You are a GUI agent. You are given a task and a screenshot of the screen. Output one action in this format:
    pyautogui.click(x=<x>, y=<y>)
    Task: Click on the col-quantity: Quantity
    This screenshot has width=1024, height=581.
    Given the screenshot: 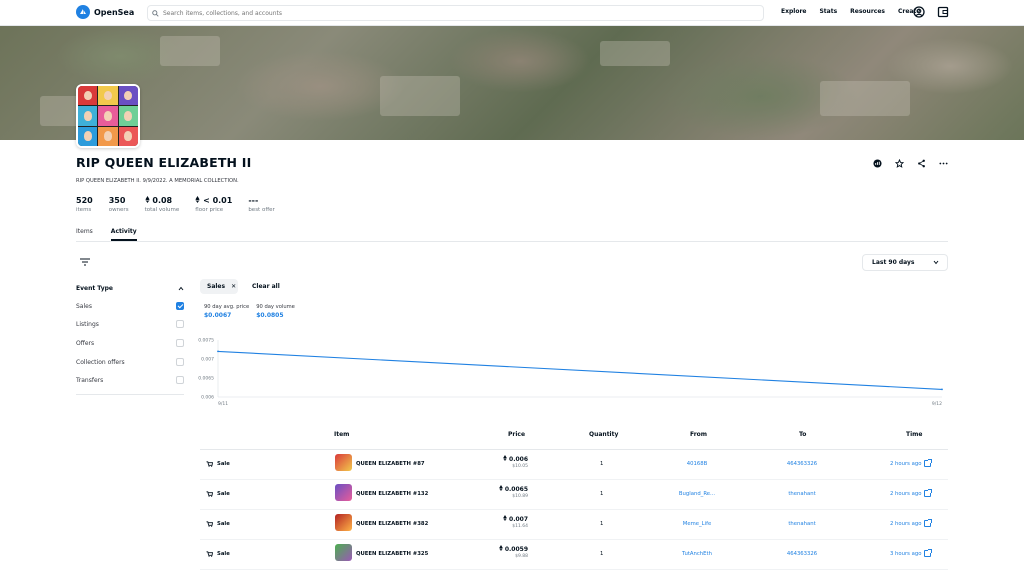 What is the action you would take?
    pyautogui.click(x=604, y=434)
    